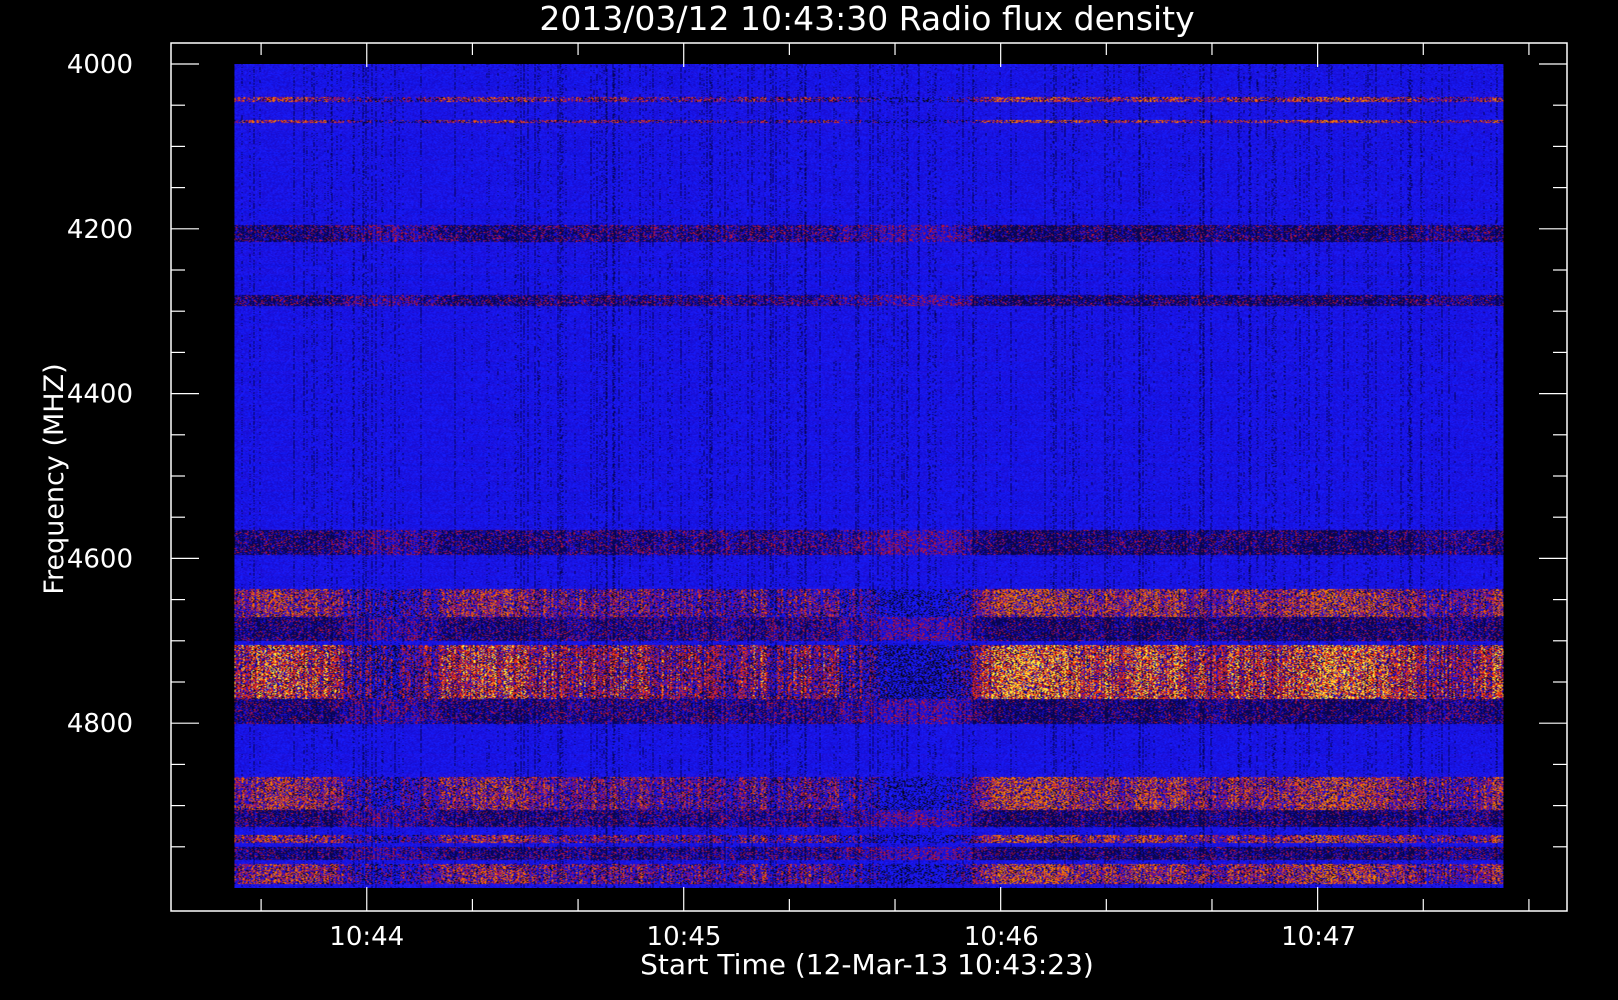 The width and height of the screenshot is (1618, 1000). I want to click on x-tick-label: 10:44, so click(366, 937).